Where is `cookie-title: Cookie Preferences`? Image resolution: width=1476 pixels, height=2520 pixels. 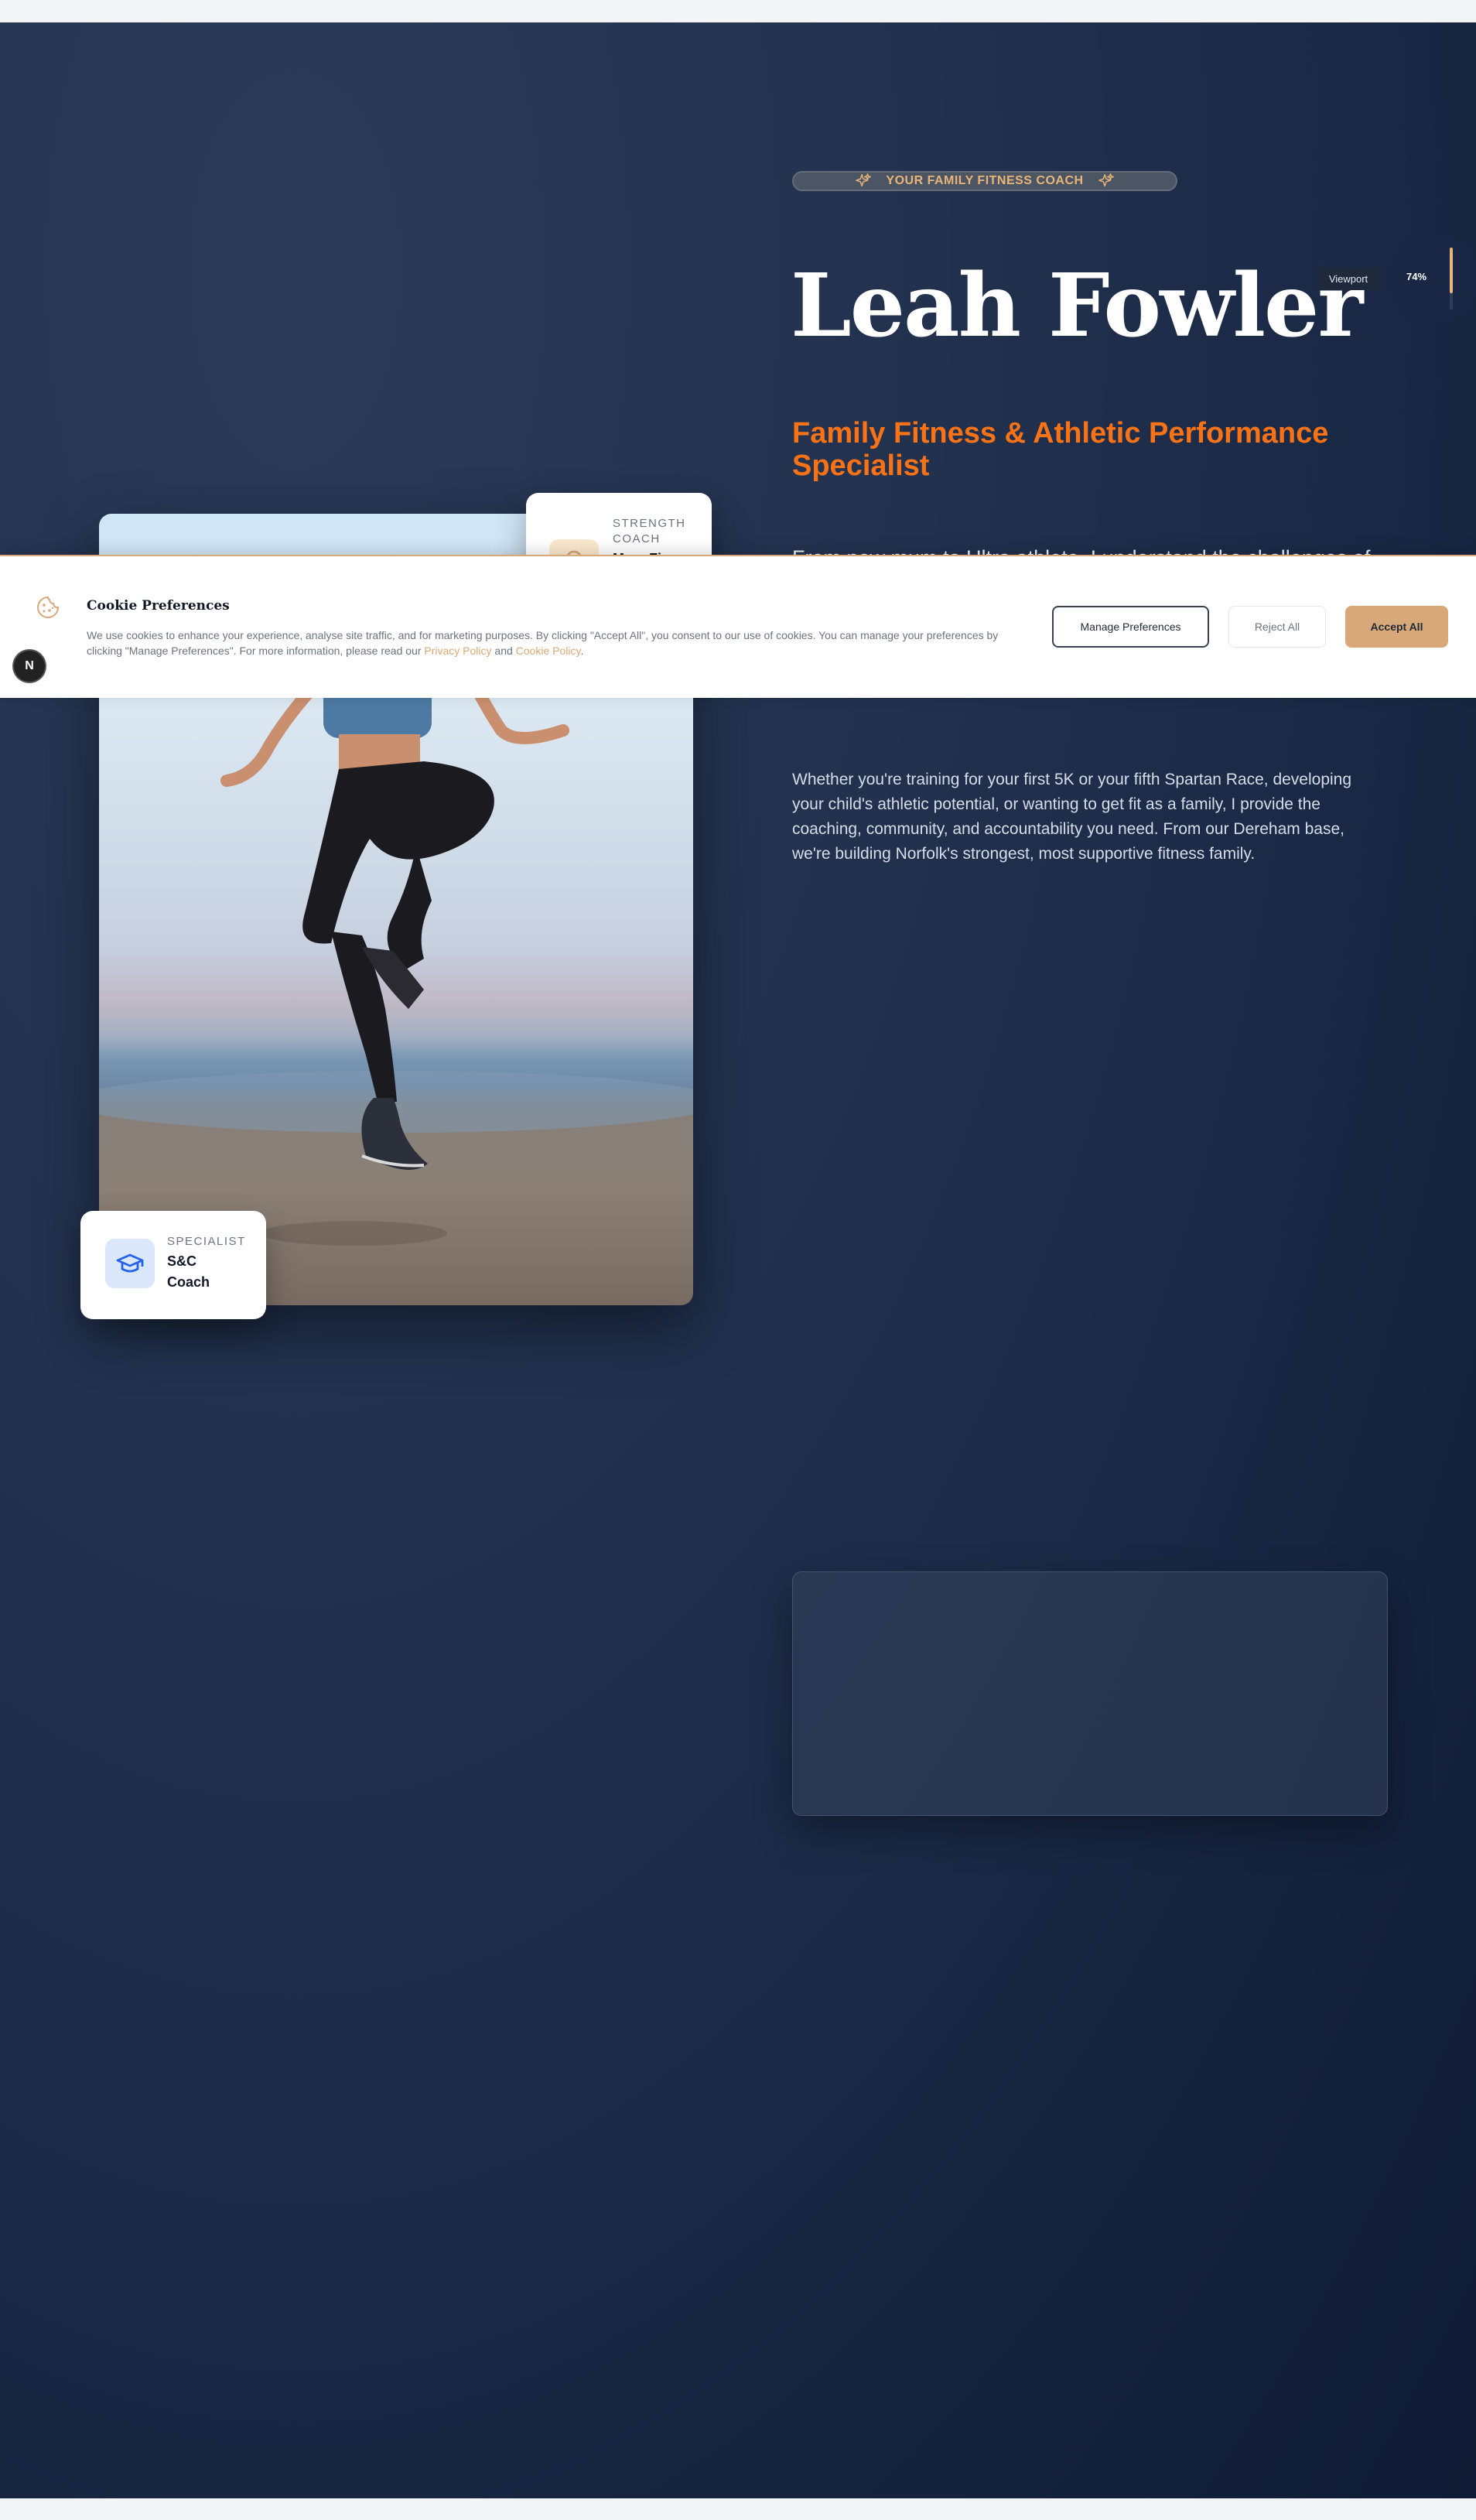 cookie-title: Cookie Preferences is located at coordinates (159, 606).